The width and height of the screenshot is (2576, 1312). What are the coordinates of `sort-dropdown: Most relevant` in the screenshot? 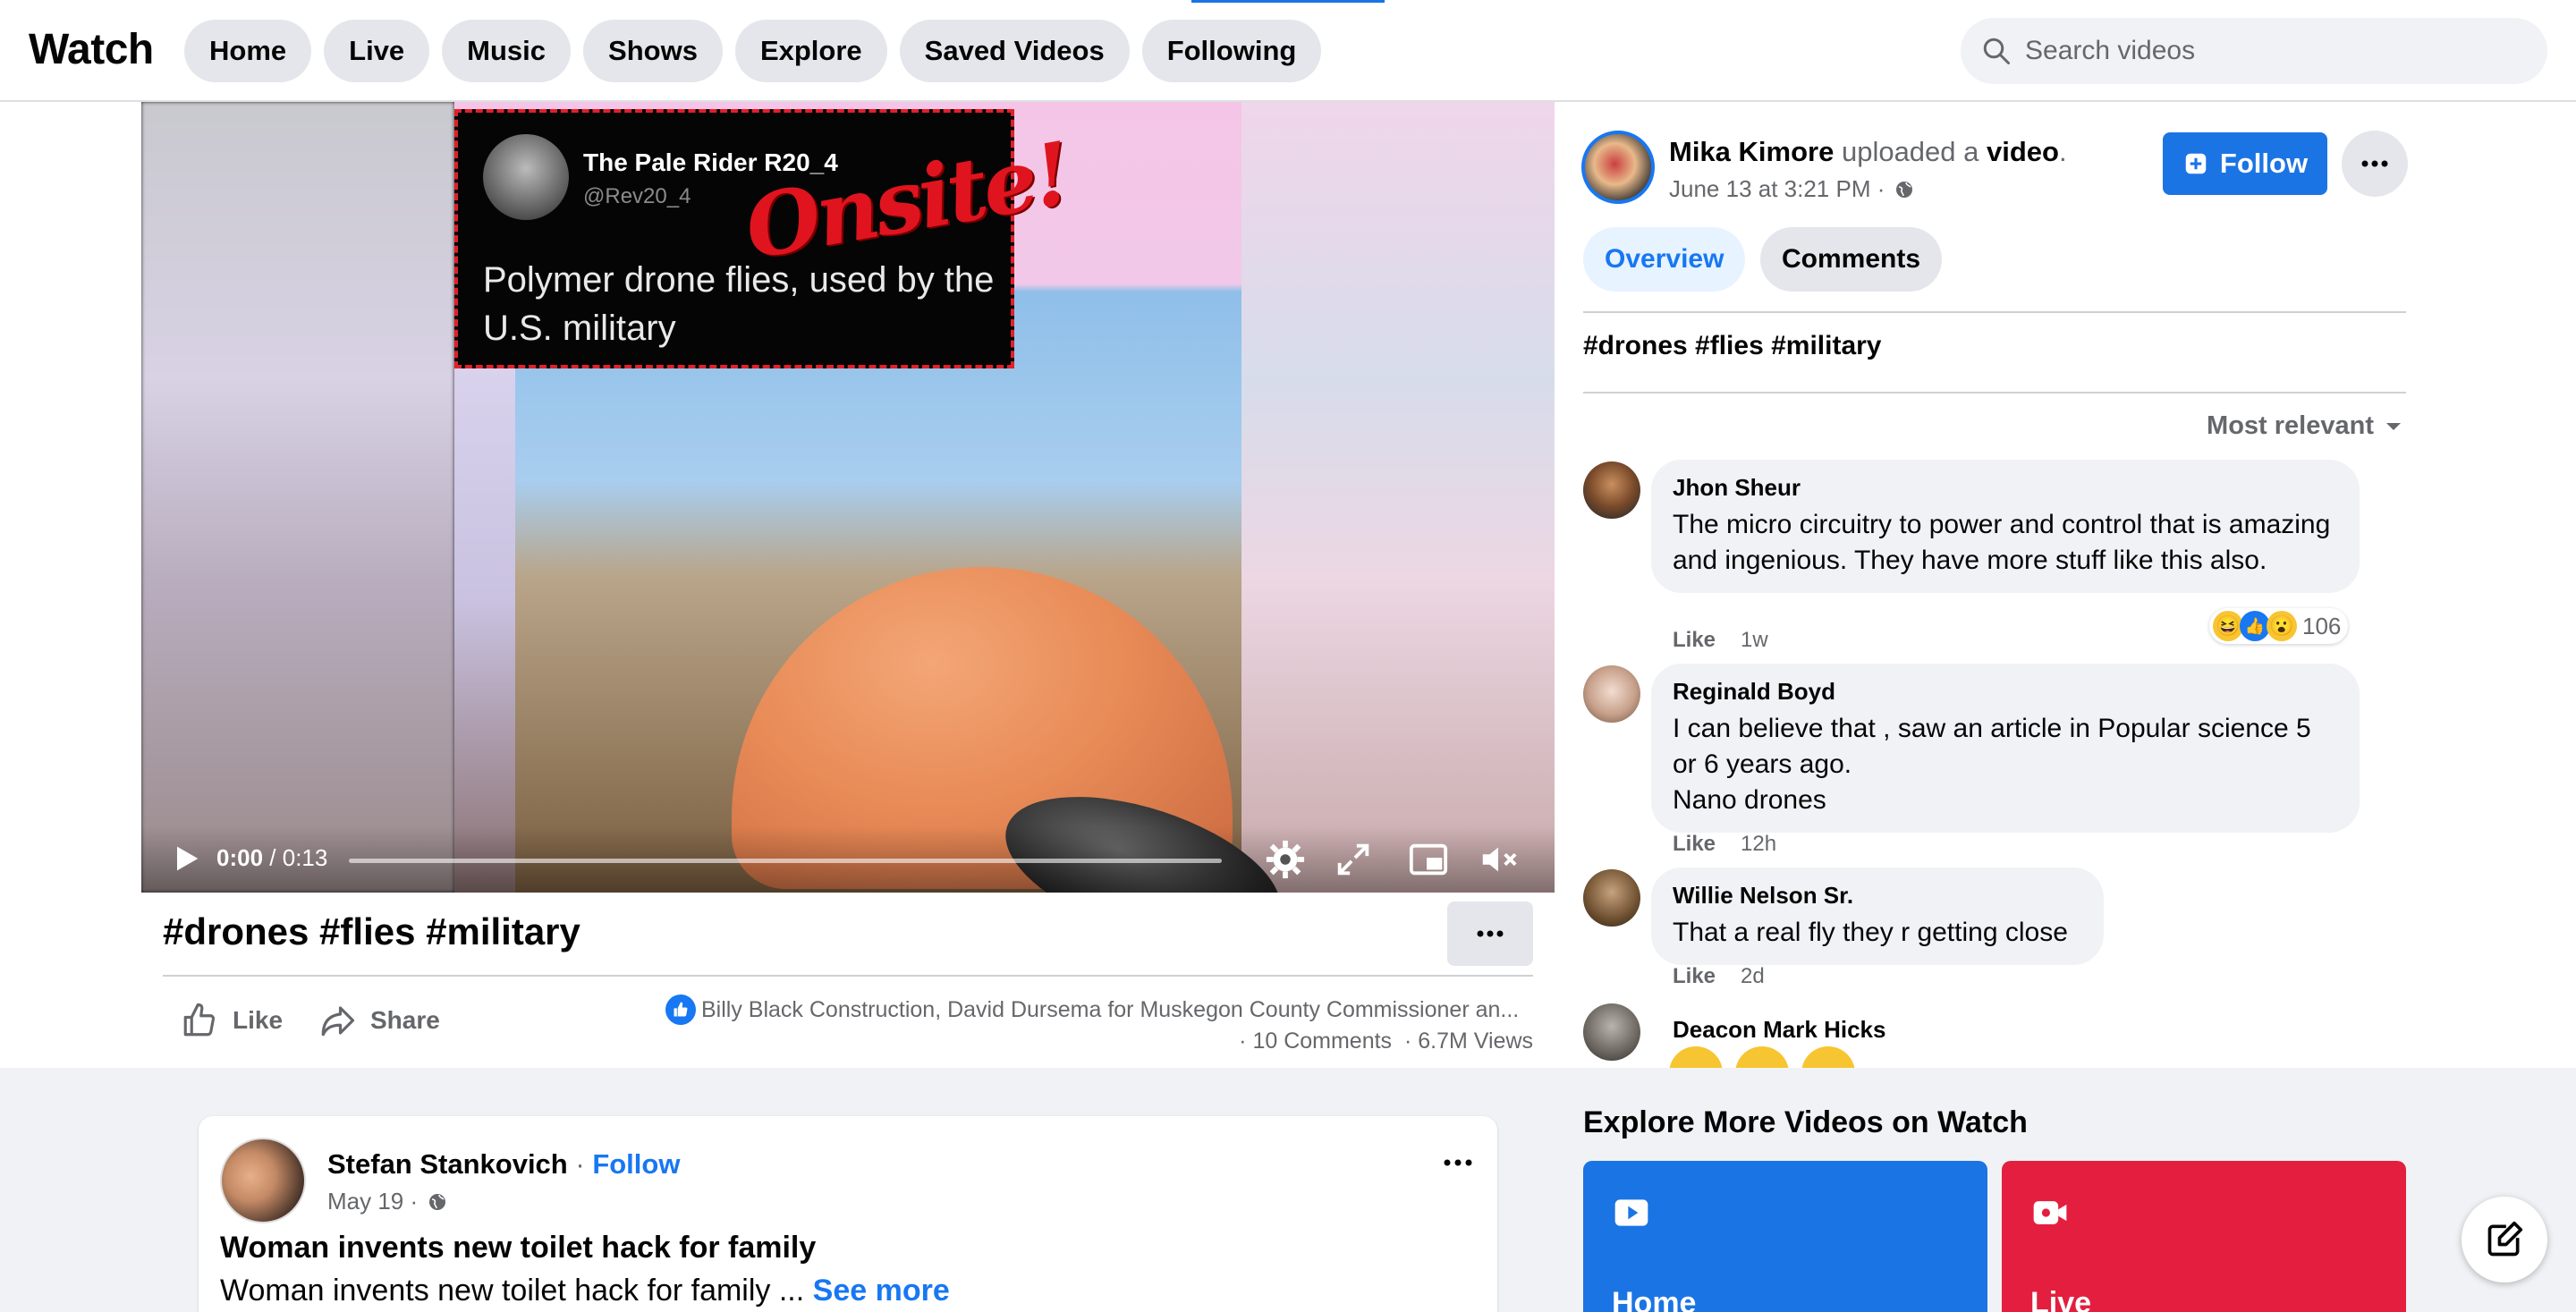 It's located at (2304, 426).